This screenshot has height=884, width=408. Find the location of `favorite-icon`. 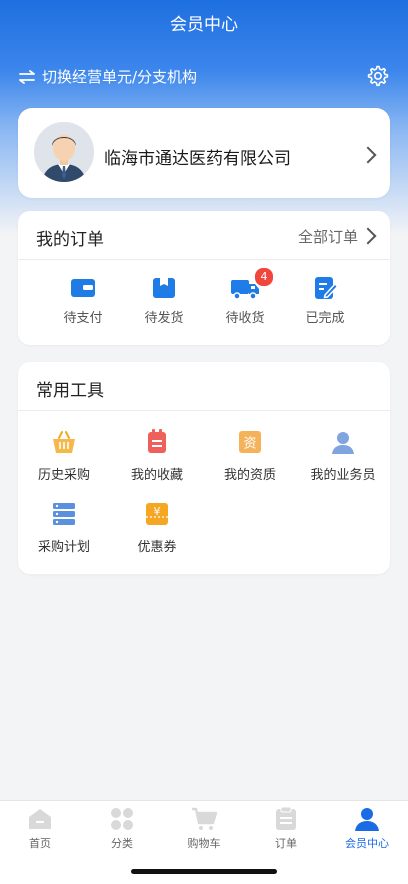

favorite-icon is located at coordinates (157, 441).